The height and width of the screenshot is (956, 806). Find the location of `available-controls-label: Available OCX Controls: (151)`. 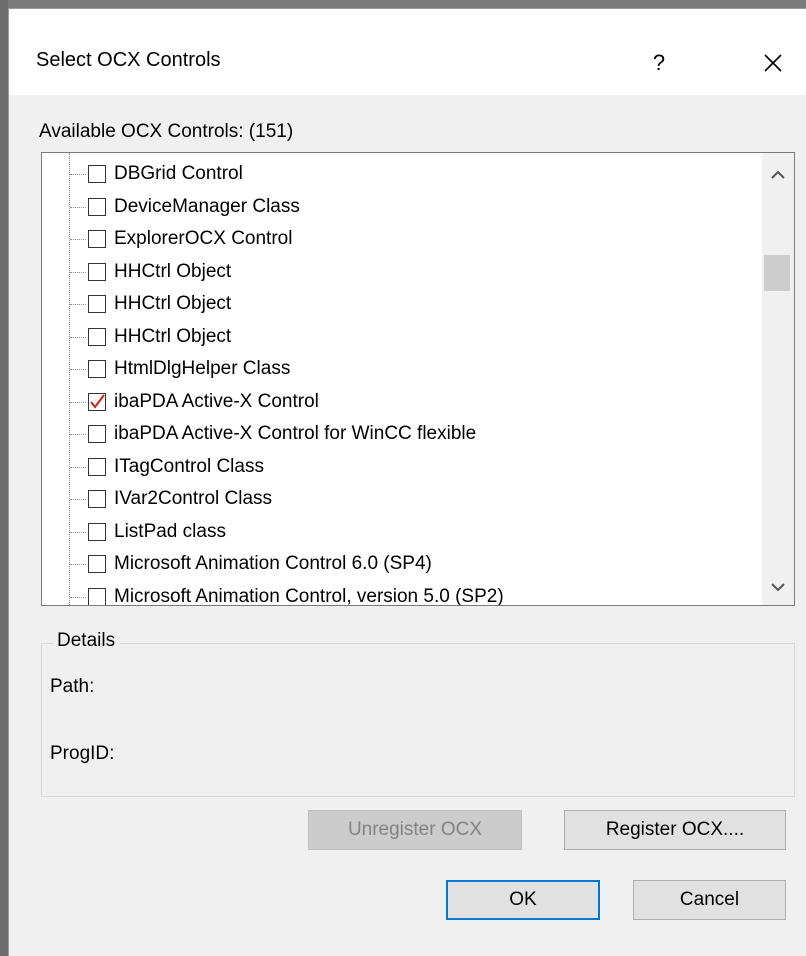

available-controls-label: Available OCX Controls: (151) is located at coordinates (166, 131).